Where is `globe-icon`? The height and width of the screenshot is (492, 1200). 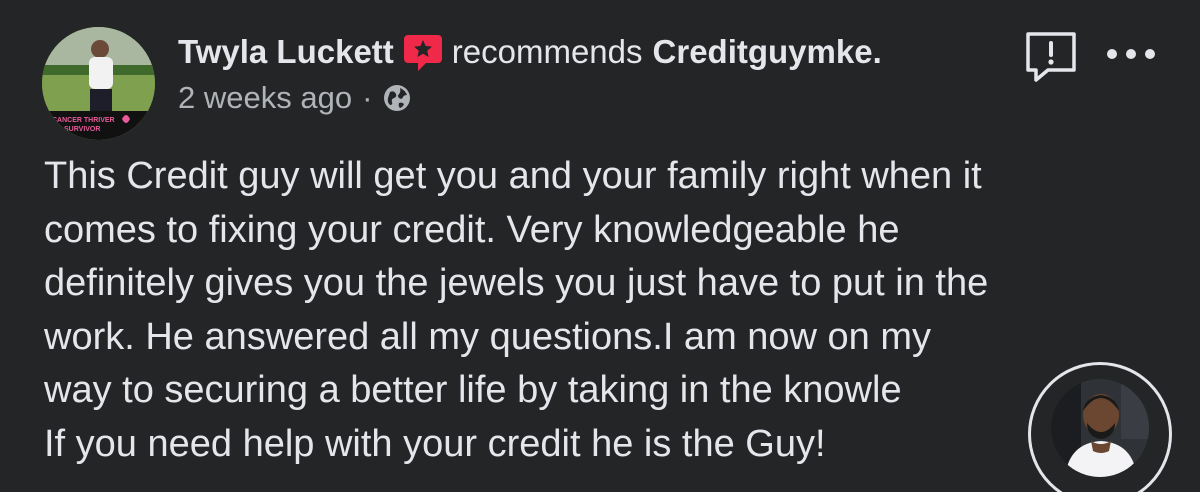
globe-icon is located at coordinates (397, 98).